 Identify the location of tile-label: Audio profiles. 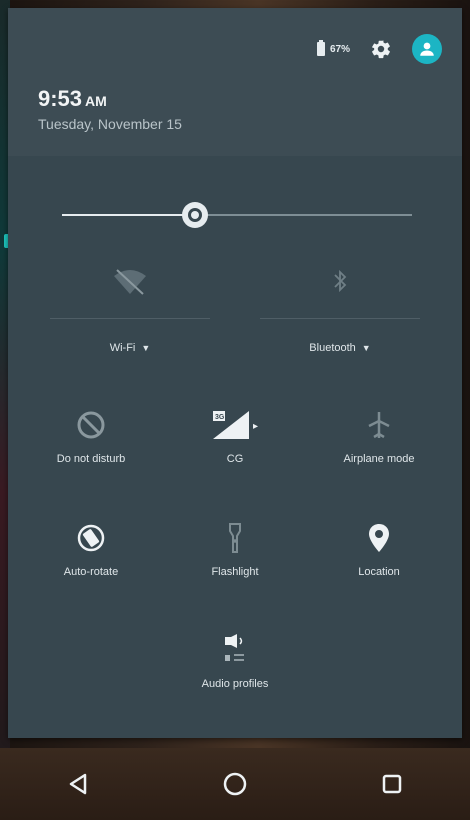
(235, 684).